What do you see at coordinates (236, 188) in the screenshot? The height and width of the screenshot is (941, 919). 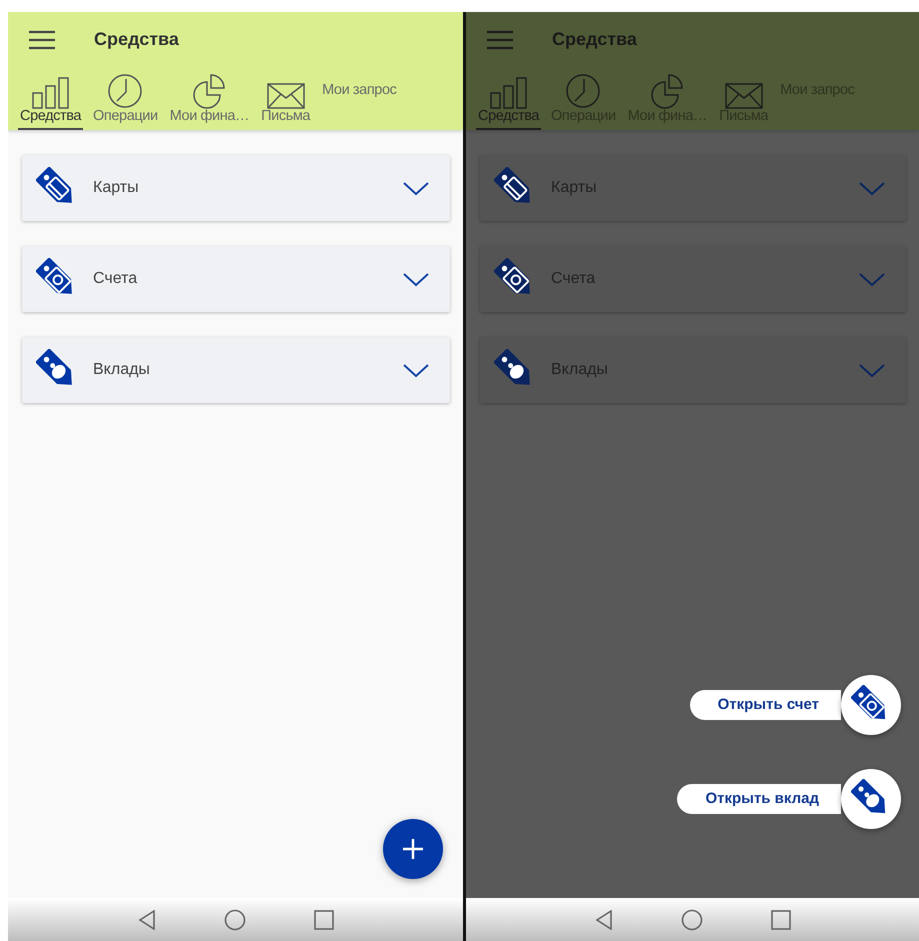 I see `accordion-header: Карты` at bounding box center [236, 188].